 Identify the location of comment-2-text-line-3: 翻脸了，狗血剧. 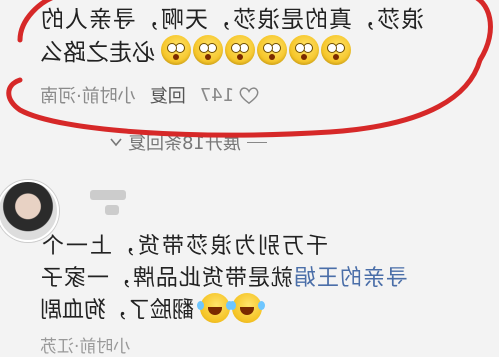
(153, 308).